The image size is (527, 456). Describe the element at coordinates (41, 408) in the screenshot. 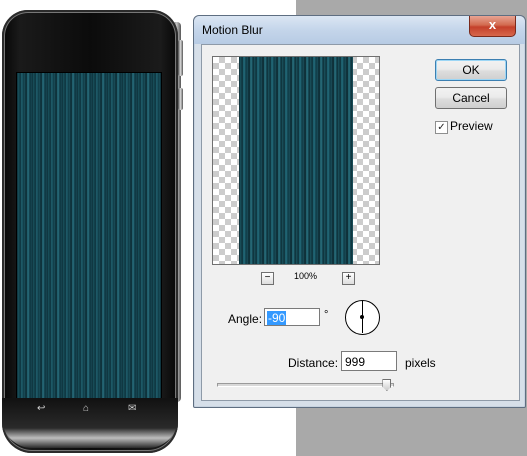

I see `back-icon: ↩` at that location.